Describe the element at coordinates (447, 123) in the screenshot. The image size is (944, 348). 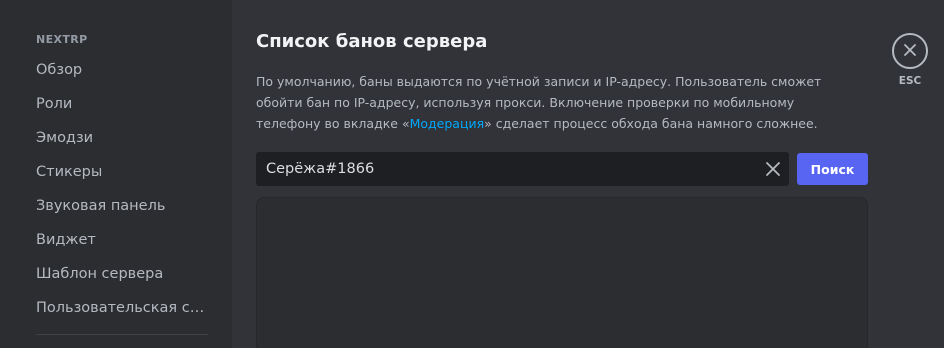
I see `moderation-link: Модерация` at that location.